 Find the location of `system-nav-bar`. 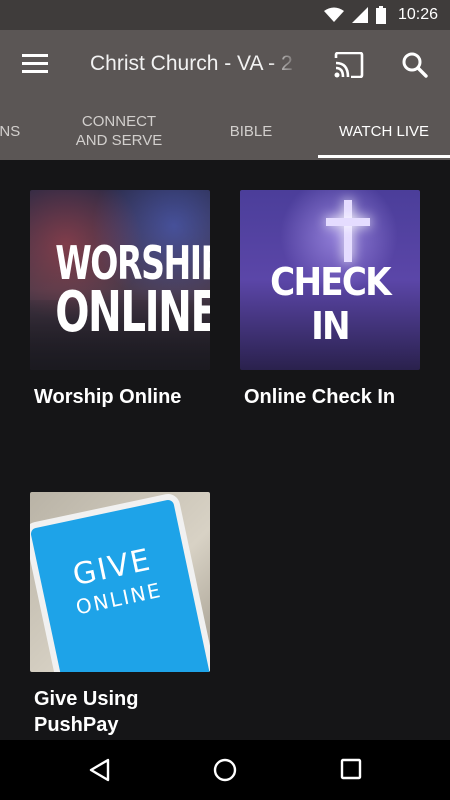

system-nav-bar is located at coordinates (225, 770).